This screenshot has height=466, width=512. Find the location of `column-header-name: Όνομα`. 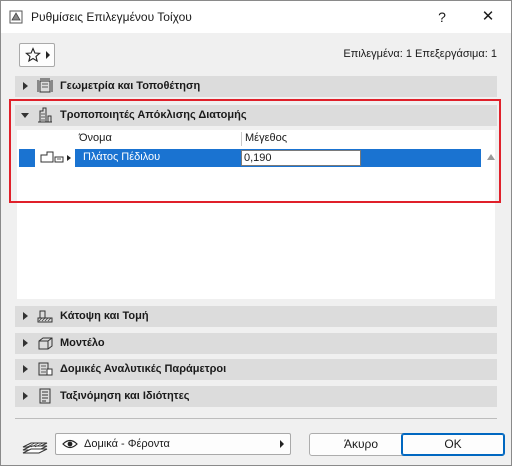

column-header-name: Όνομα is located at coordinates (95, 138).